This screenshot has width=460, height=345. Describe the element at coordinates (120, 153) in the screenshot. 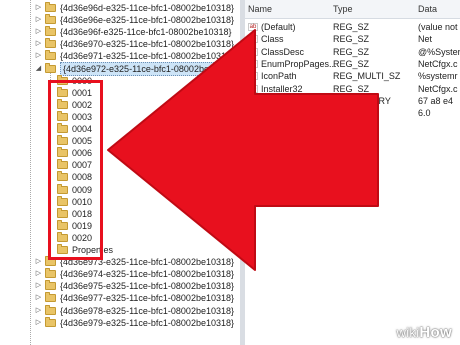

I see `tree-subkey-row: 0006` at that location.